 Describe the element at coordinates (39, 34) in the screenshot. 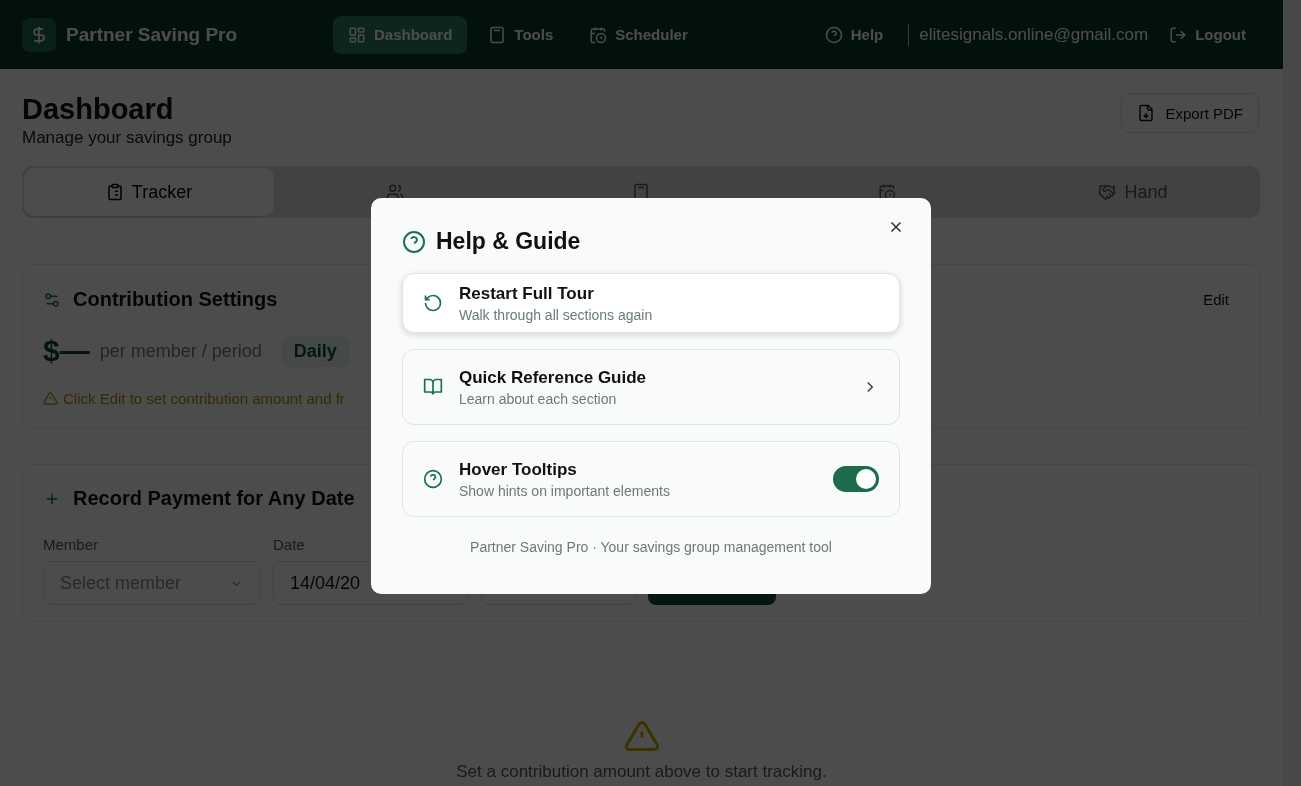

I see `dollar-logo-icon` at that location.